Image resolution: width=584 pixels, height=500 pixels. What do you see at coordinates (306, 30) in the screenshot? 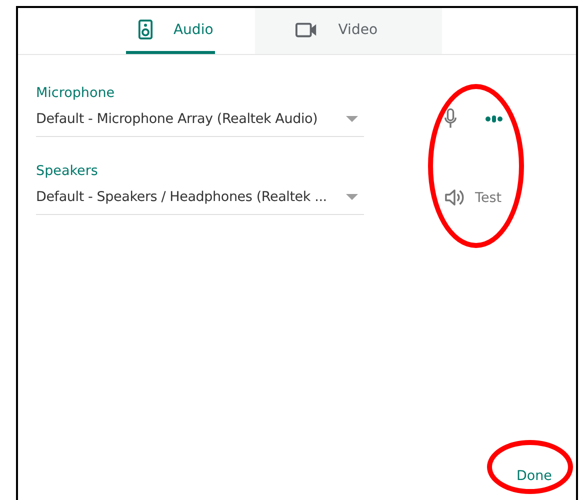
I see `video-camera-icon` at bounding box center [306, 30].